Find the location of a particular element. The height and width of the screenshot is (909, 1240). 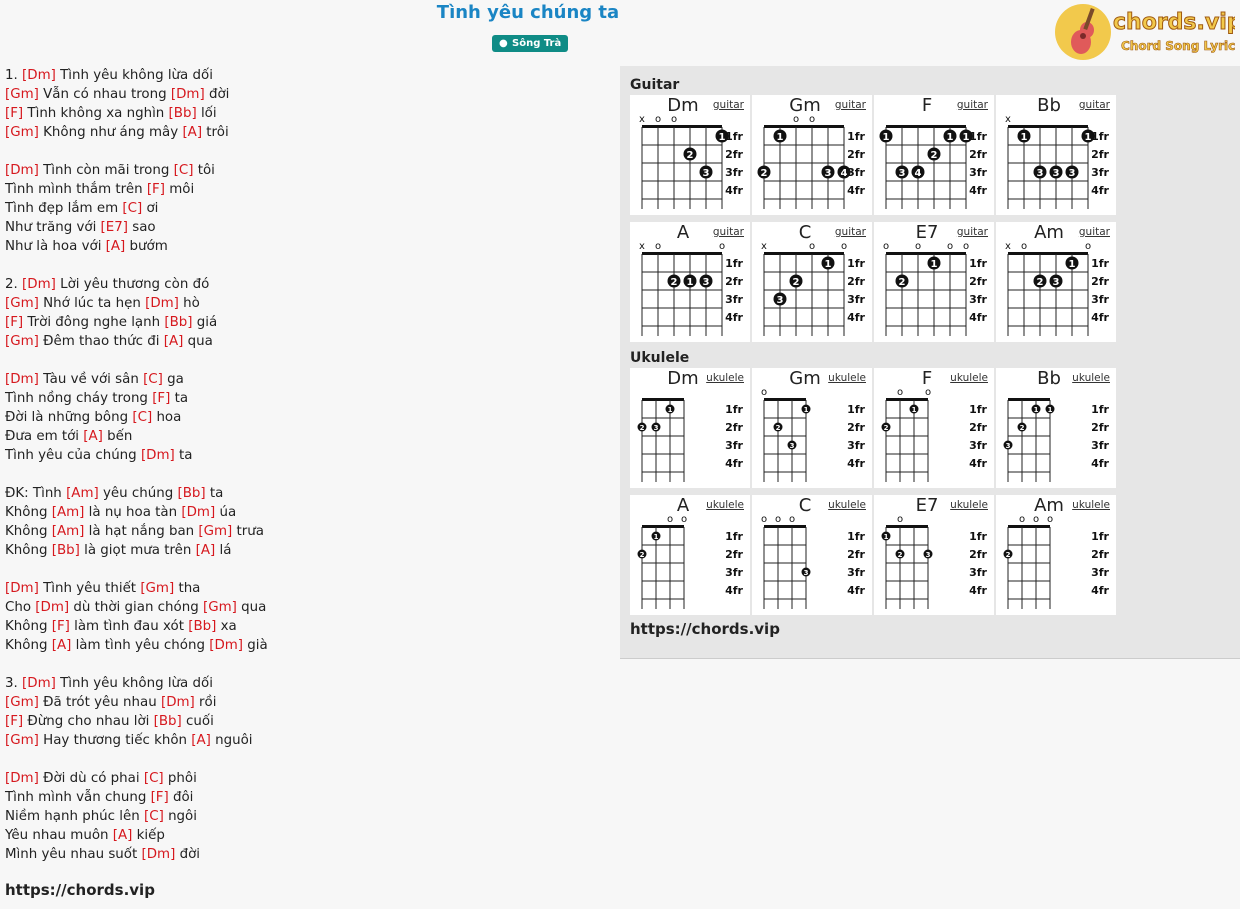

chord-diagram: o o o1fr2fr3fr4fr3 is located at coordinates (813, 561).